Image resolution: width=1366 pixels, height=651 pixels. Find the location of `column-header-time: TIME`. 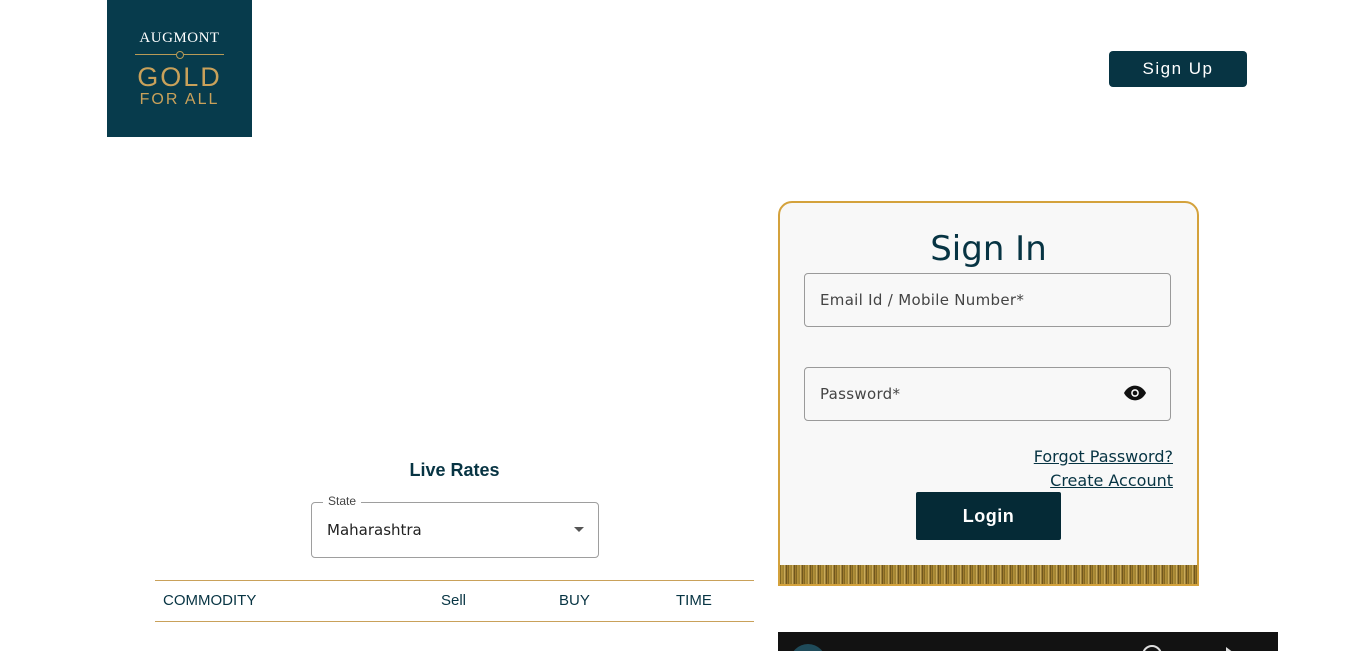

column-header-time: TIME is located at coordinates (694, 600).